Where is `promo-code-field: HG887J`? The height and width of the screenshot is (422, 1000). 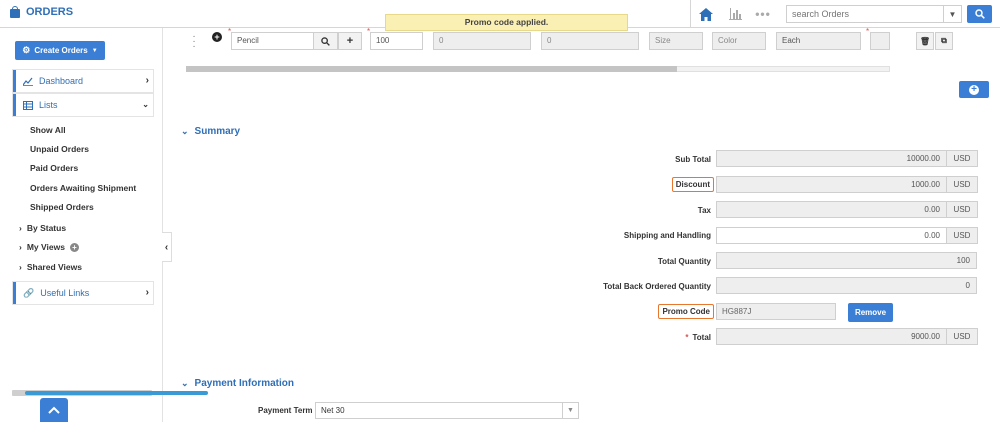
promo-code-field: HG887J is located at coordinates (776, 311).